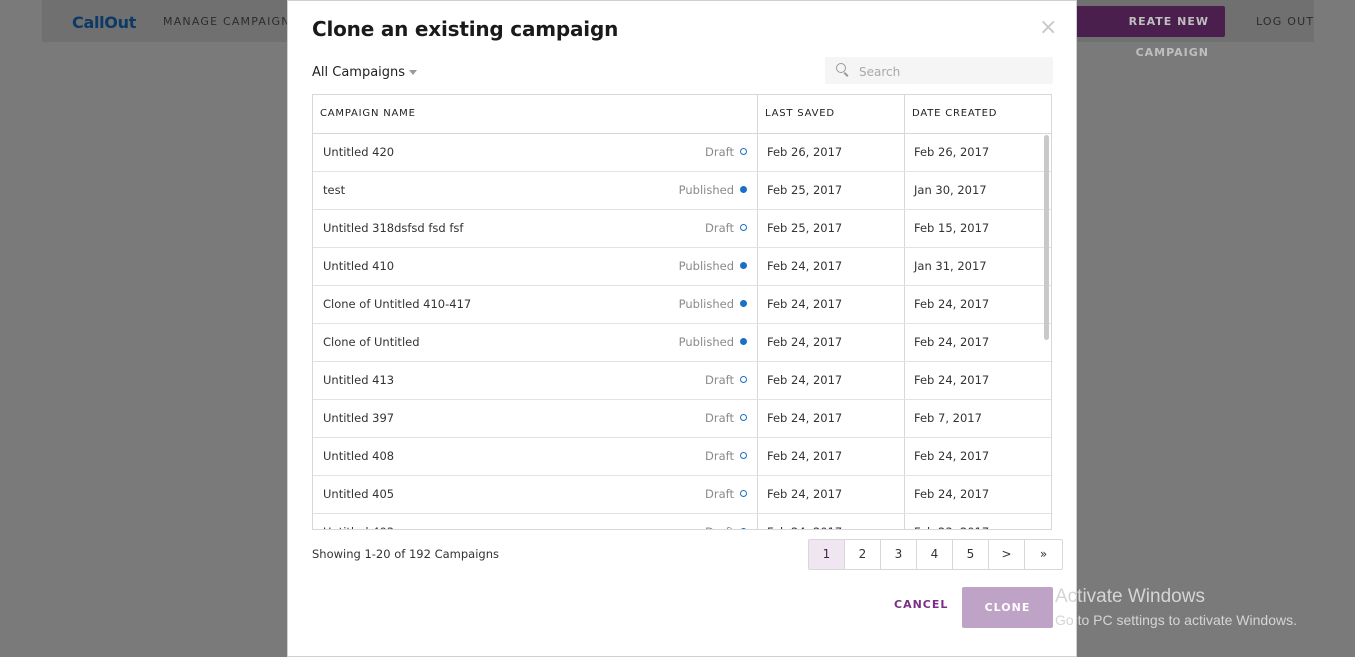 The height and width of the screenshot is (657, 1355). What do you see at coordinates (935, 554) in the screenshot?
I see `page-button-4: 4` at bounding box center [935, 554].